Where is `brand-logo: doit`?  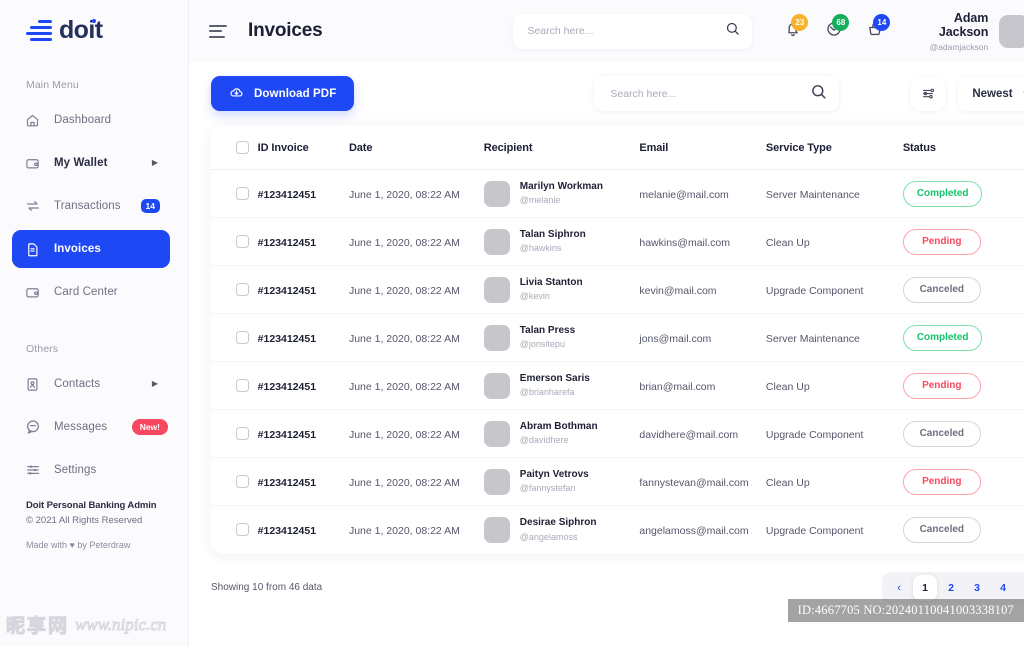
brand-logo: doit is located at coordinates (94, 21).